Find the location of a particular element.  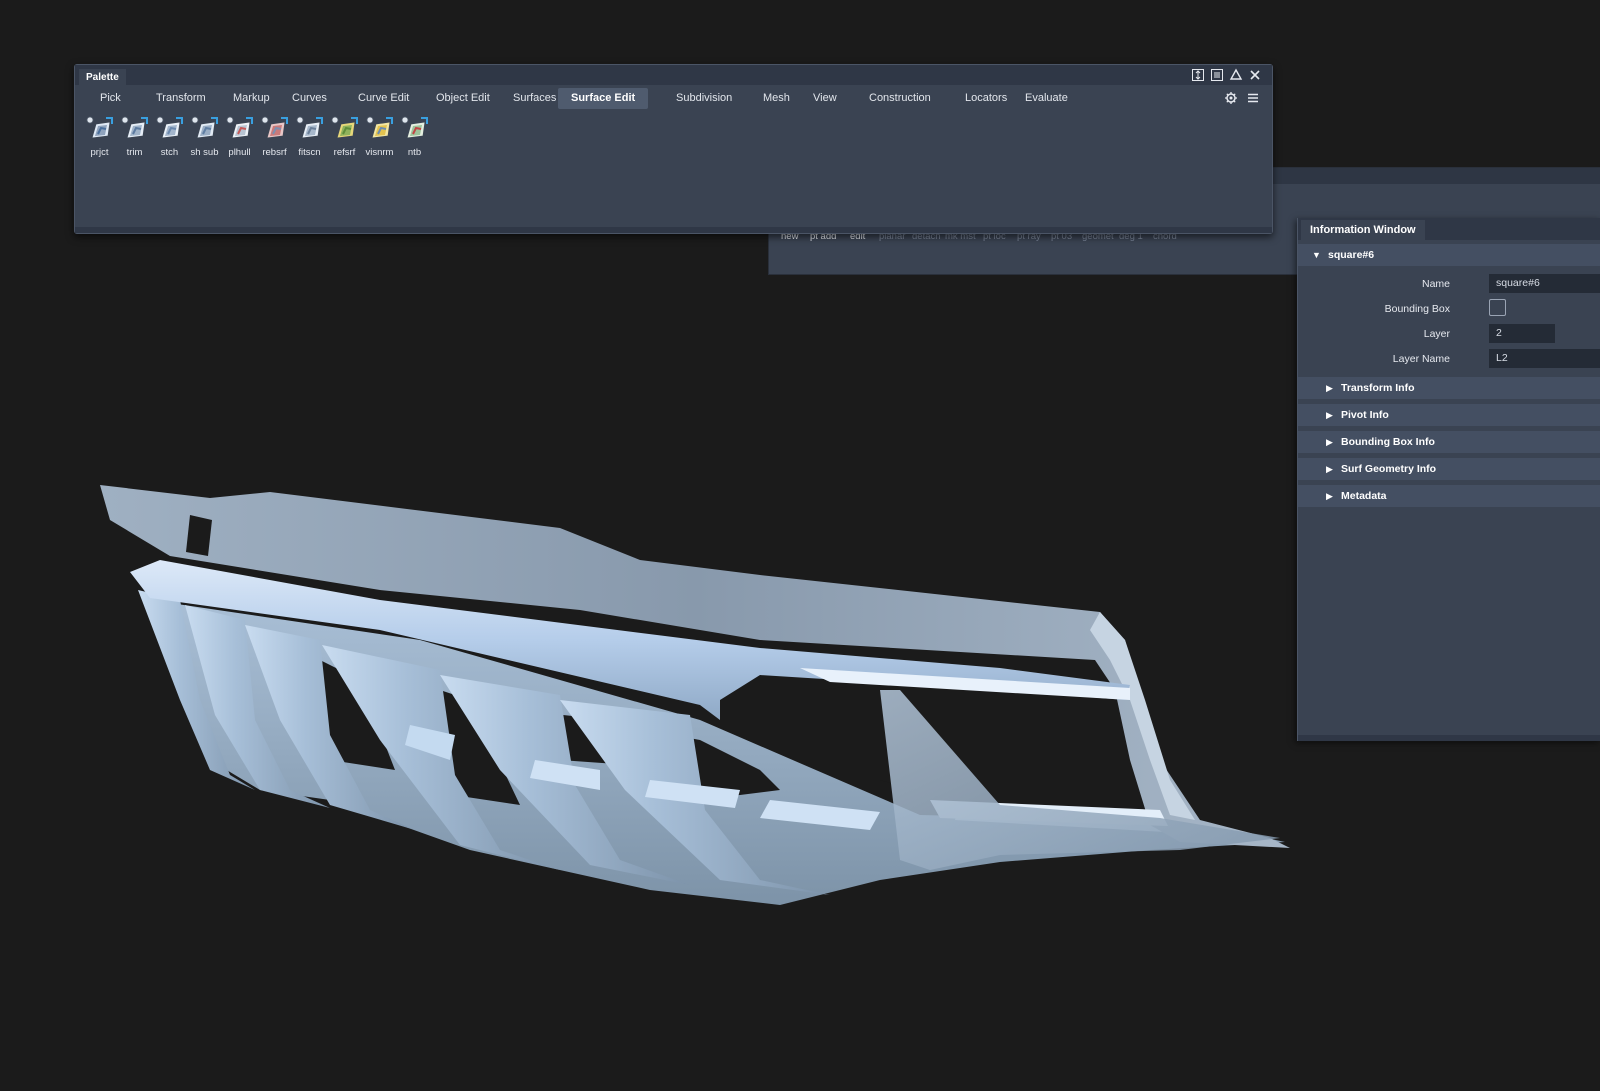

rebuild-surface-icon is located at coordinates (275, 130).